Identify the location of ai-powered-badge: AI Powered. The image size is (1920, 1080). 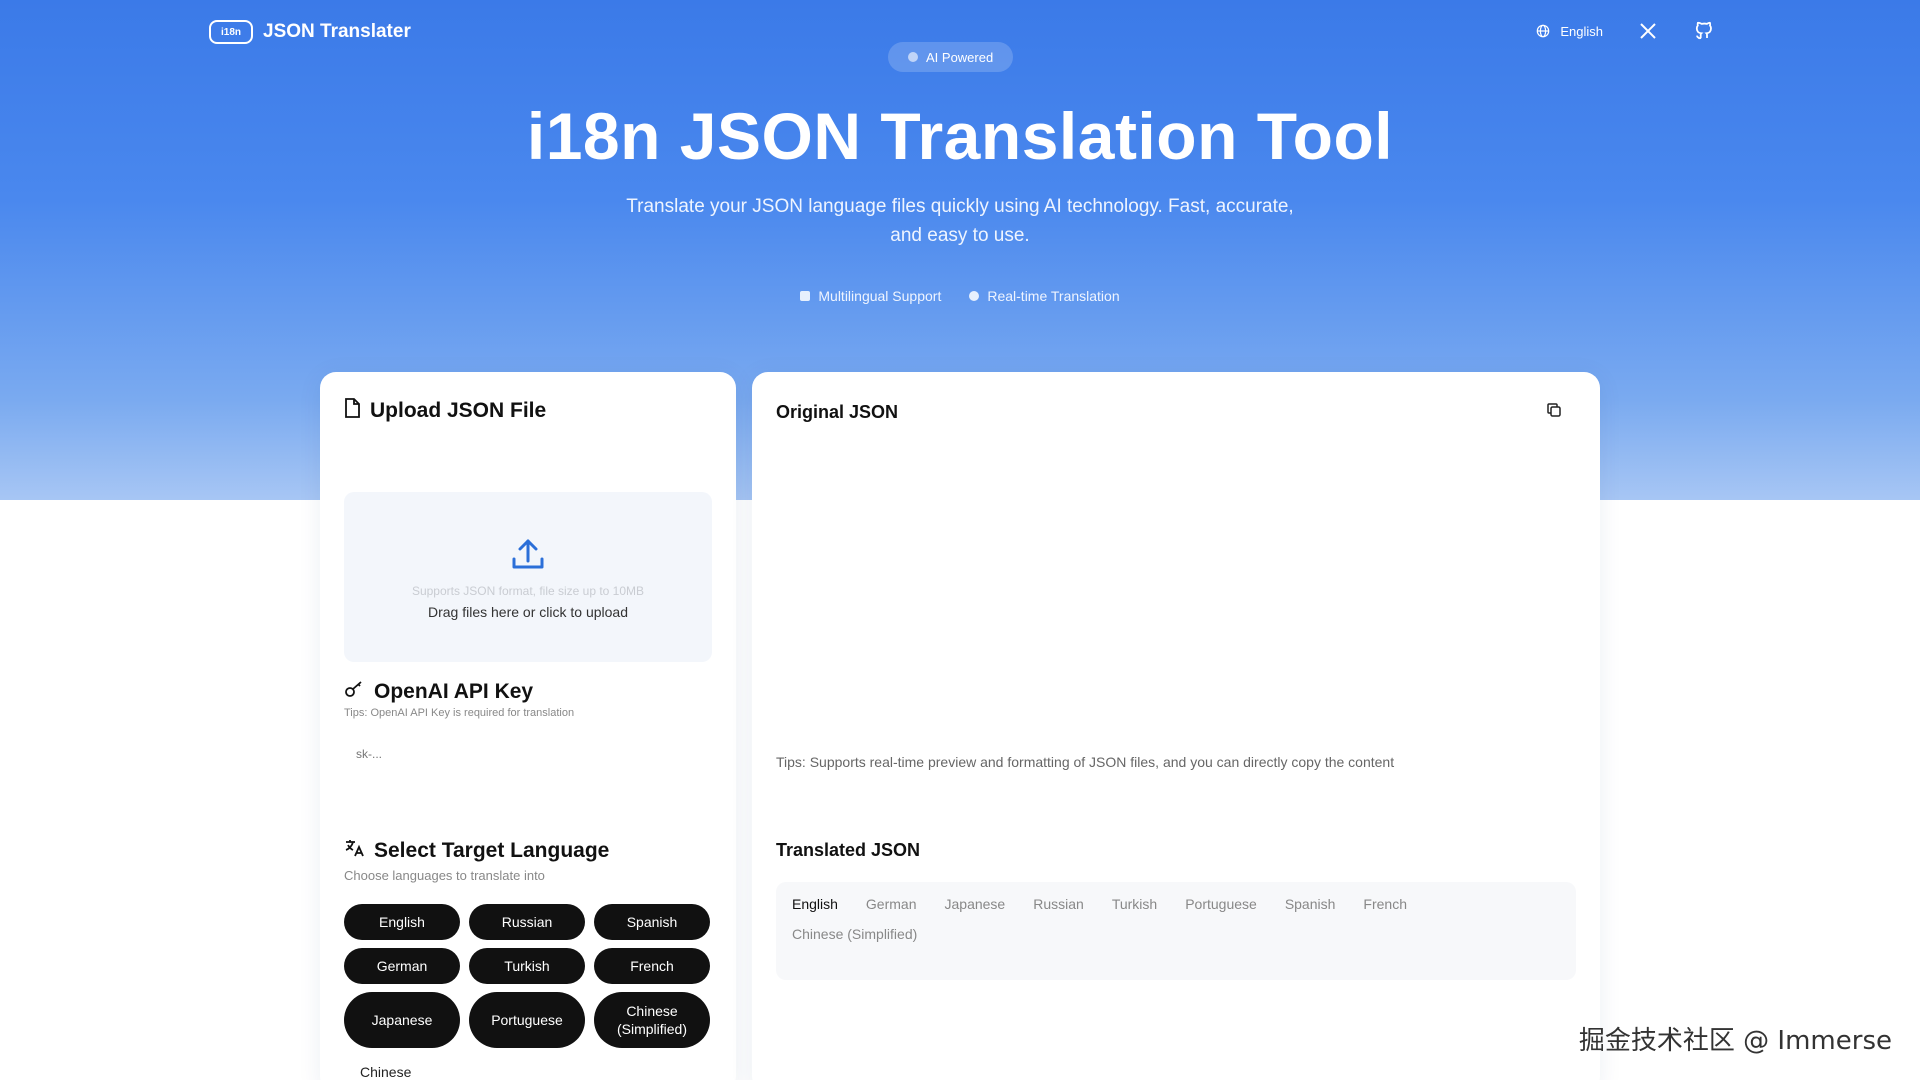
(951, 57).